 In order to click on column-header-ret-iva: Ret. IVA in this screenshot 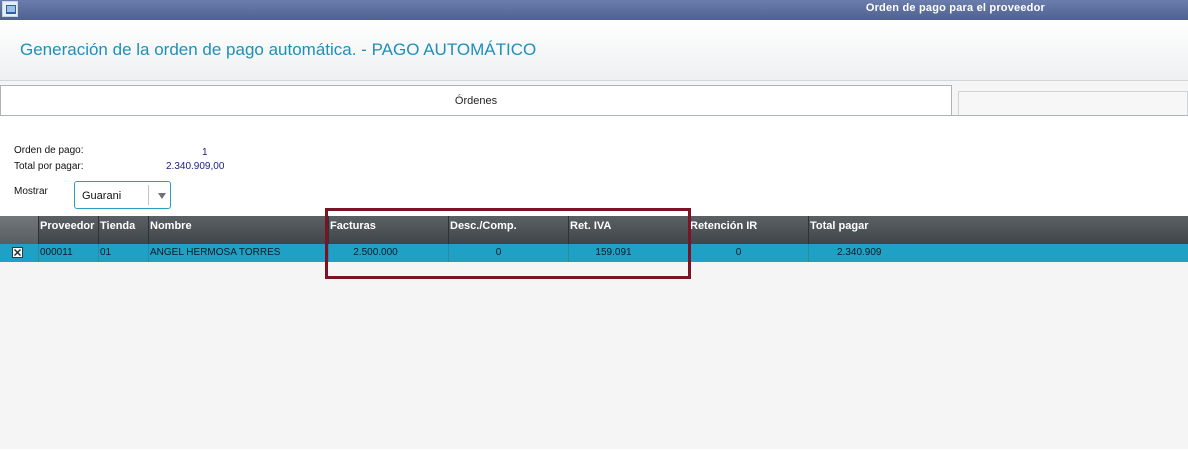, I will do `click(628, 230)`.